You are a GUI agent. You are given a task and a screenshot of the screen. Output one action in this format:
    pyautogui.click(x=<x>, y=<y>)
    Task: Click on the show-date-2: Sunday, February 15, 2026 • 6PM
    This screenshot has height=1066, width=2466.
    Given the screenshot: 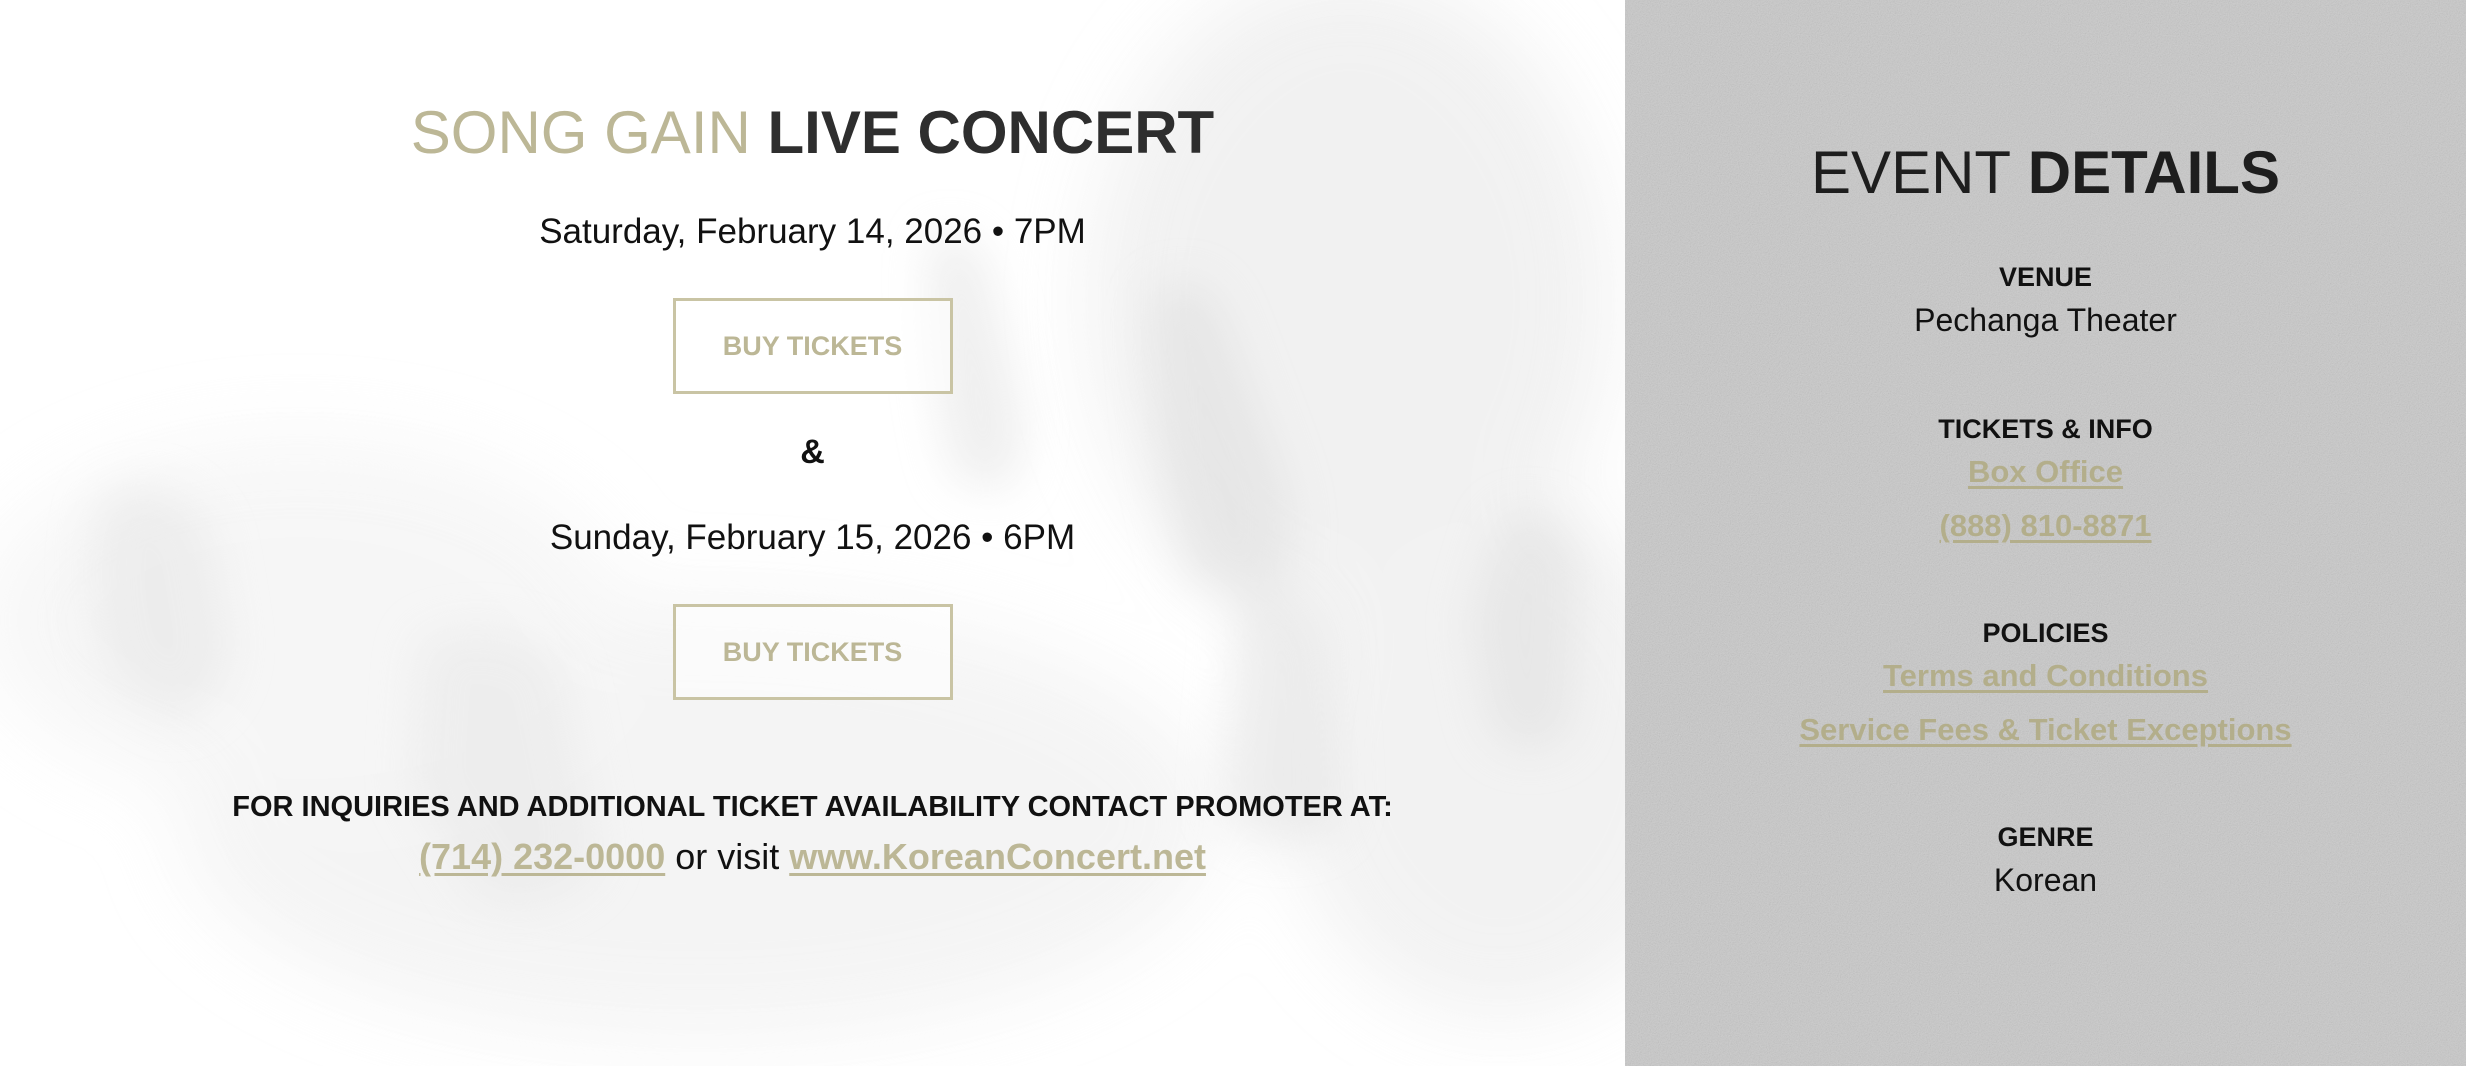 What is the action you would take?
    pyautogui.click(x=812, y=537)
    